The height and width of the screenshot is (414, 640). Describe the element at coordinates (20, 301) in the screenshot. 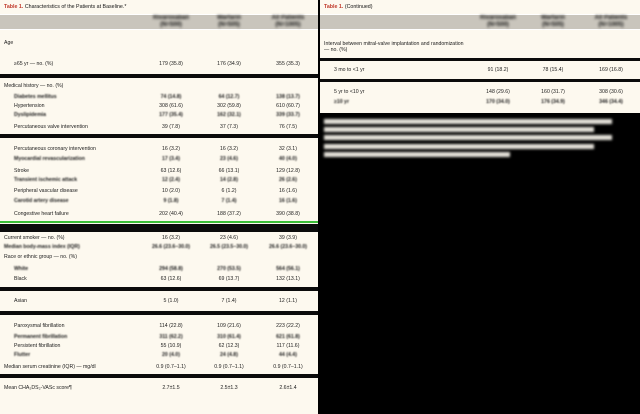

I see `row-label: Asian` at that location.